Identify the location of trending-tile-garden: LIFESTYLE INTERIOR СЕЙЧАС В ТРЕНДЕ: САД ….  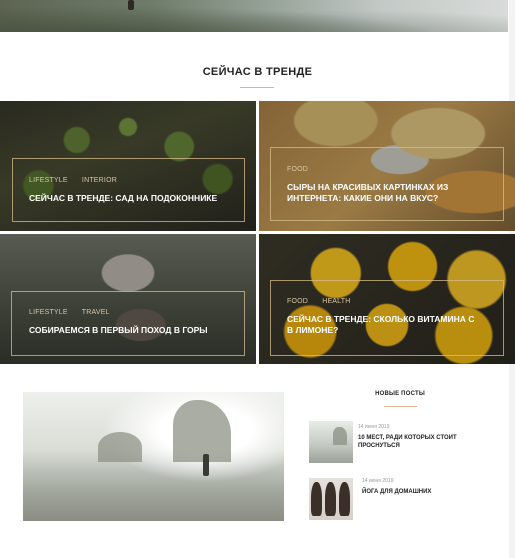
(128, 166).